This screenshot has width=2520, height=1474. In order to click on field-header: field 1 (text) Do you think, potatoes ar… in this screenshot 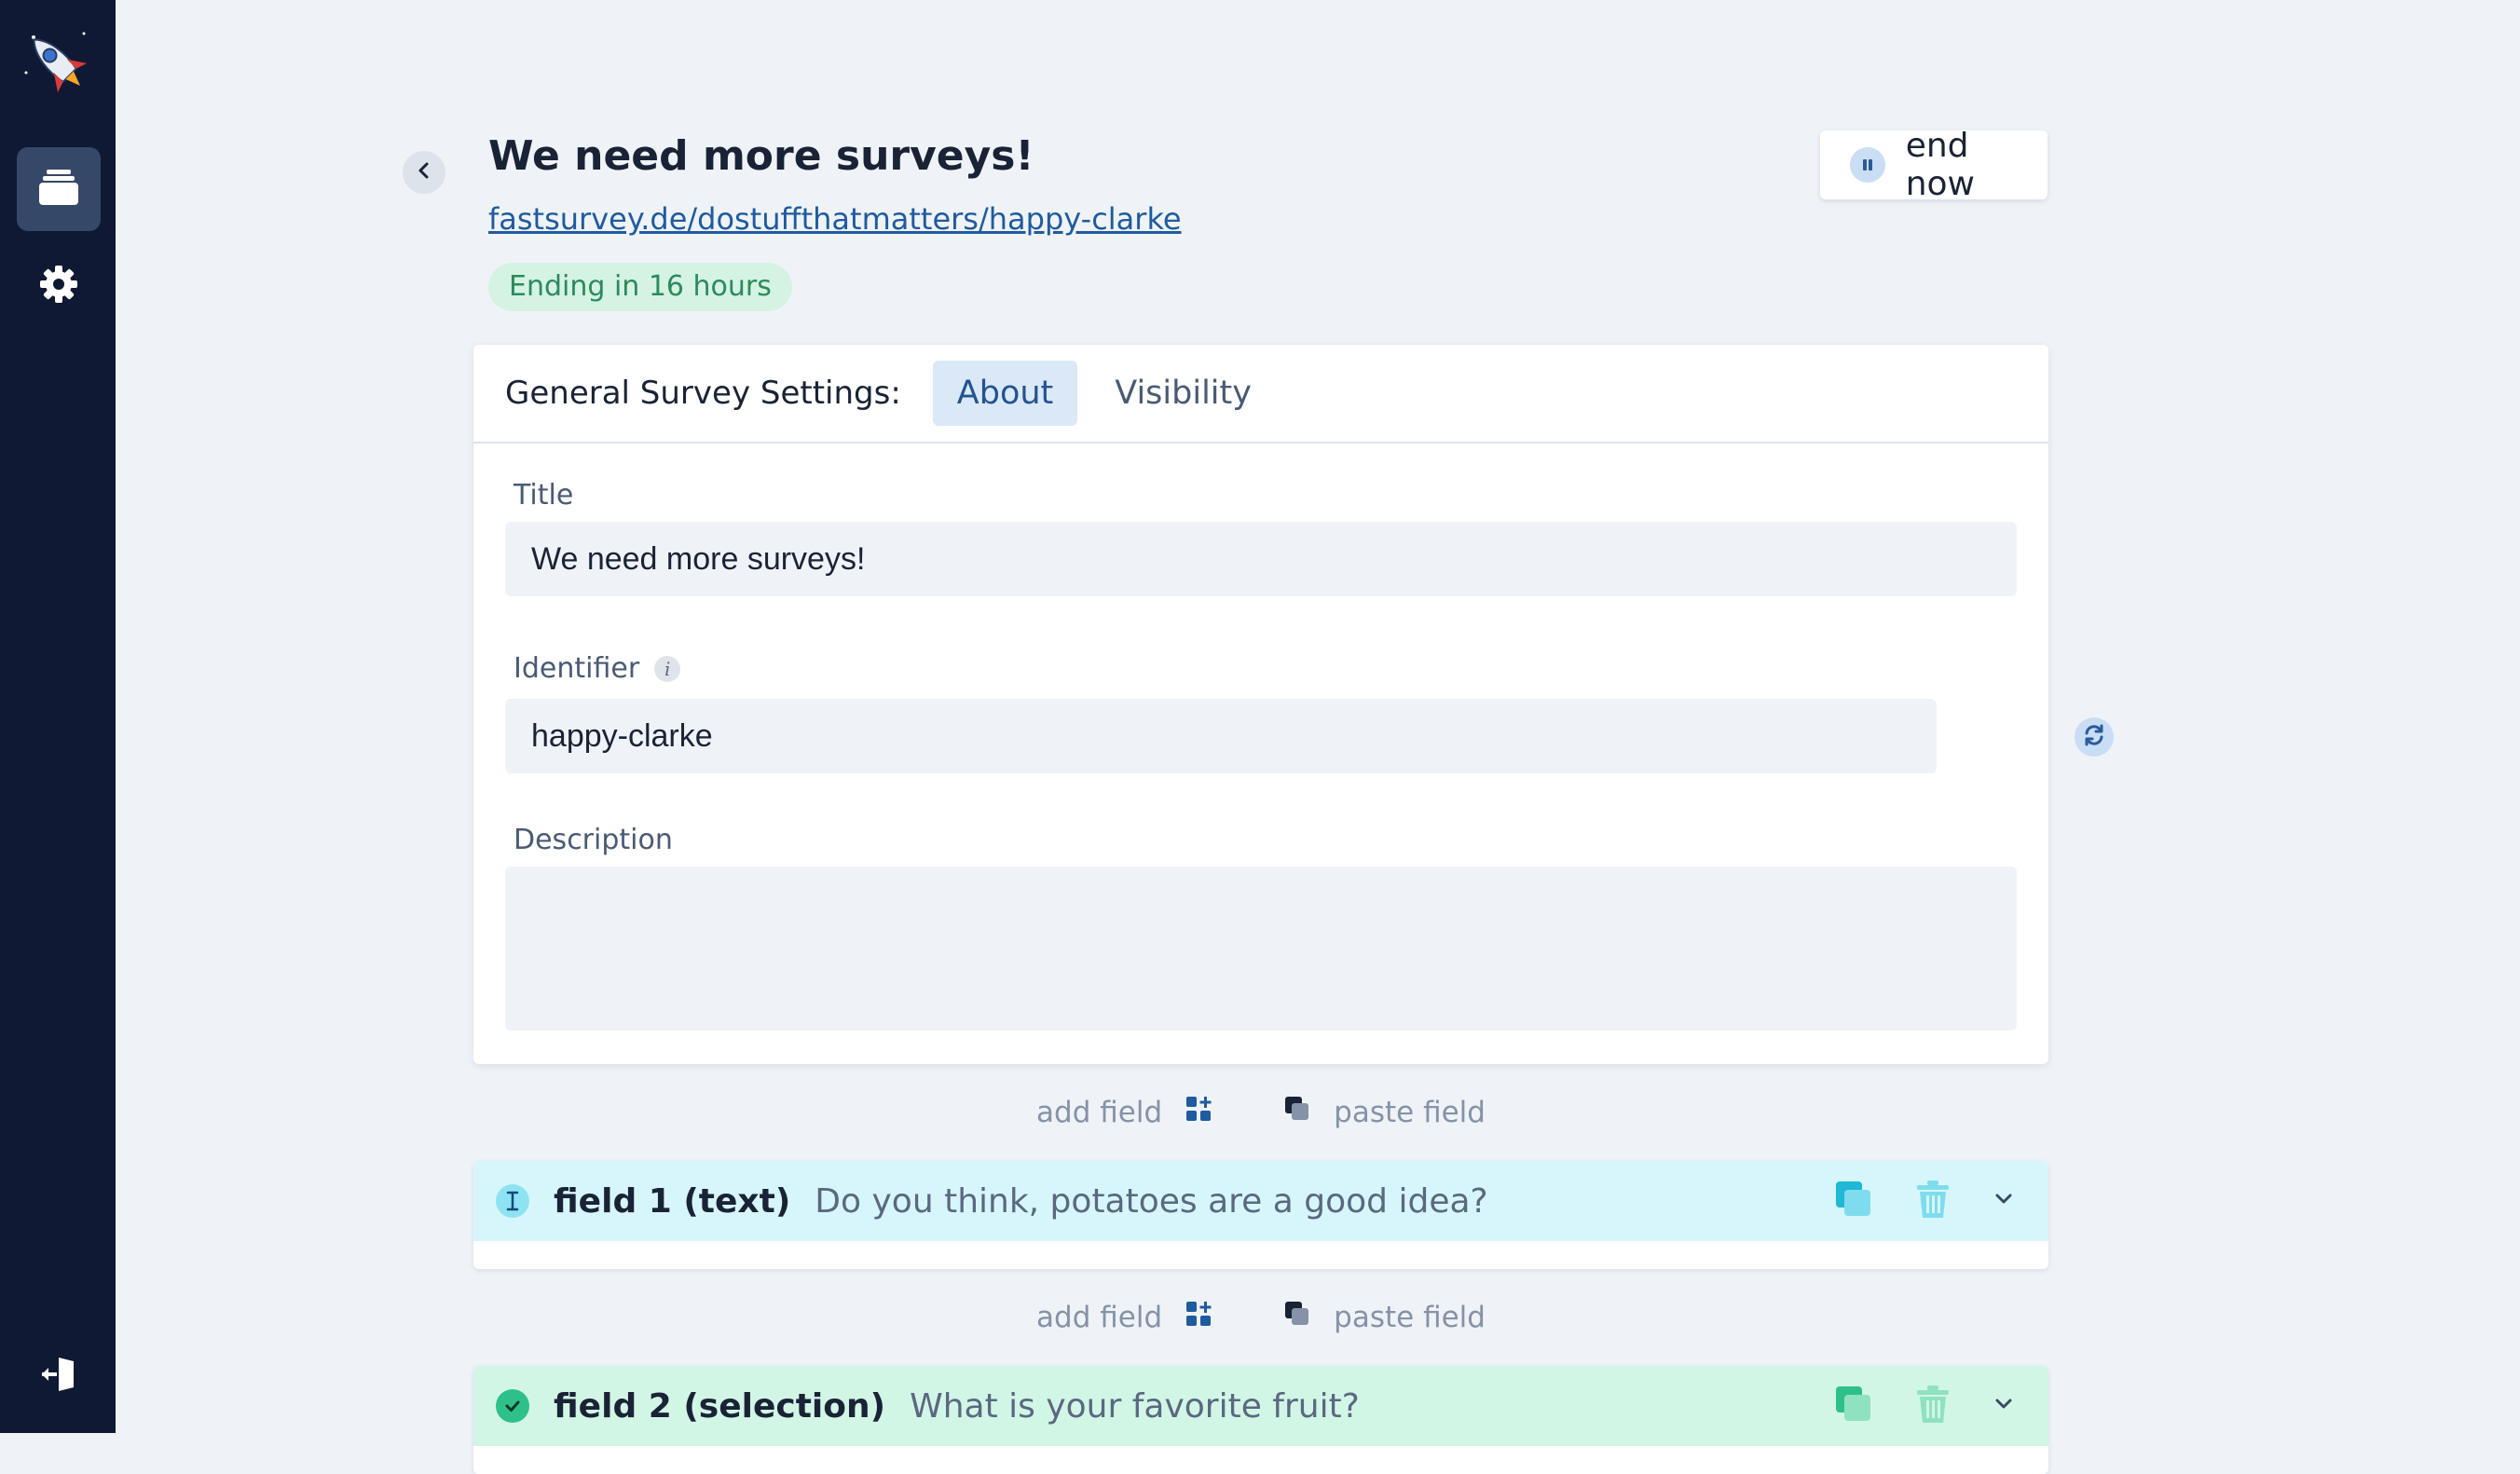, I will do `click(1260, 1201)`.